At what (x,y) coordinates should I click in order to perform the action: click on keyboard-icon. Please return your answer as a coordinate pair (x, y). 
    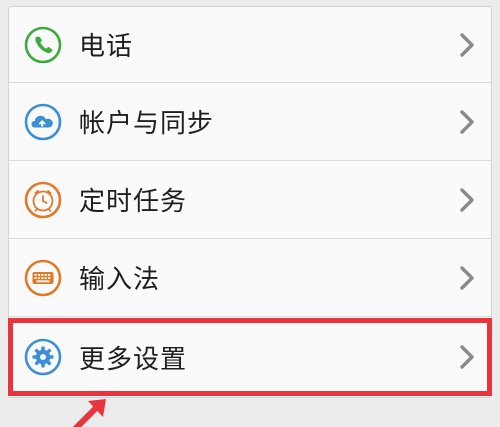
    Looking at the image, I should click on (43, 278).